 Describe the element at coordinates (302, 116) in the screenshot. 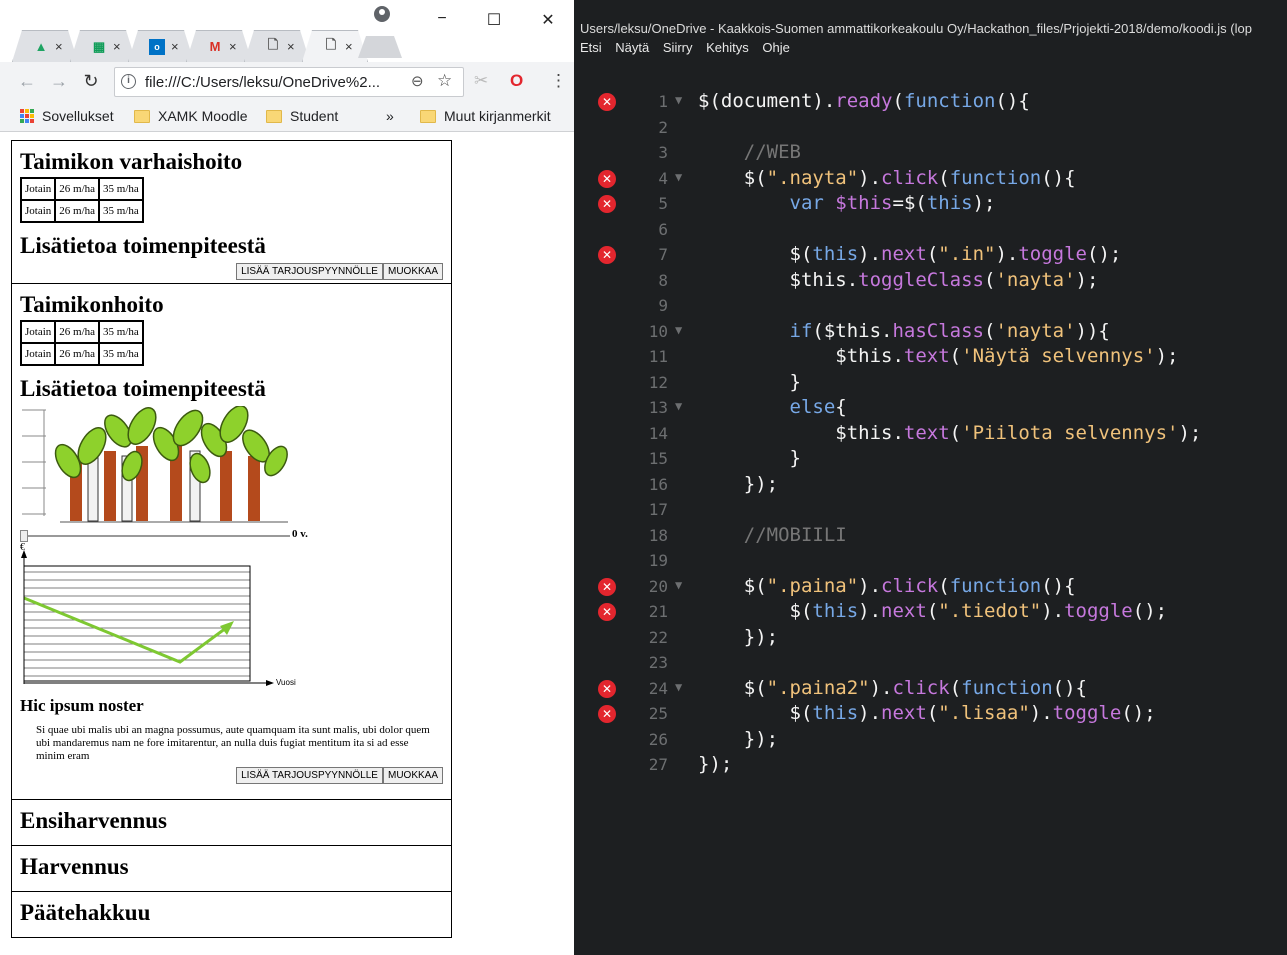

I see `bookmark-student: Student` at that location.